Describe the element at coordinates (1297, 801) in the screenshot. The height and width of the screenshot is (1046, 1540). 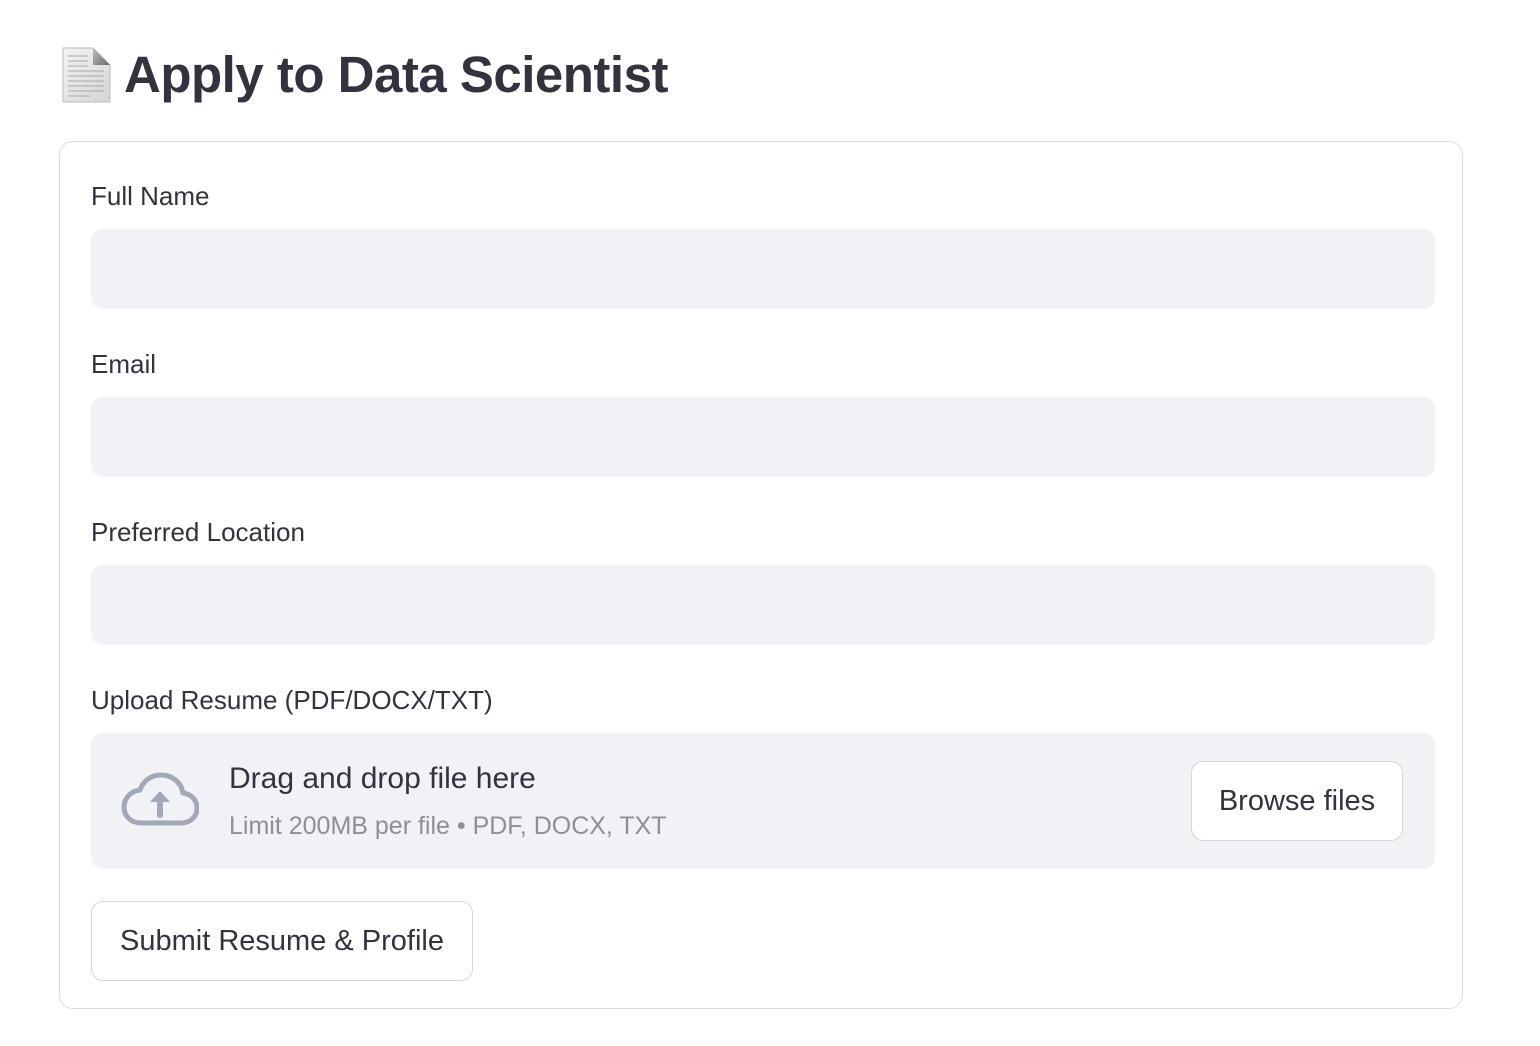
I see `browse-files-button: Browse files` at that location.